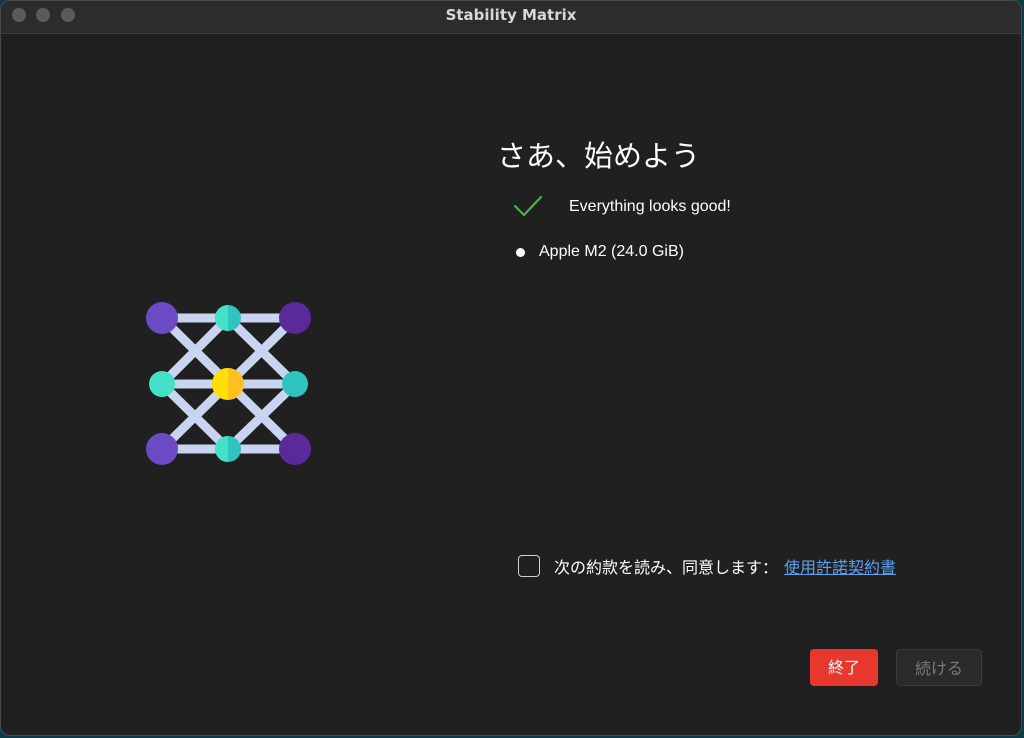 The height and width of the screenshot is (738, 1024). Describe the element at coordinates (666, 567) in the screenshot. I see `agree-label: 次の約款を読み、同意します：` at that location.